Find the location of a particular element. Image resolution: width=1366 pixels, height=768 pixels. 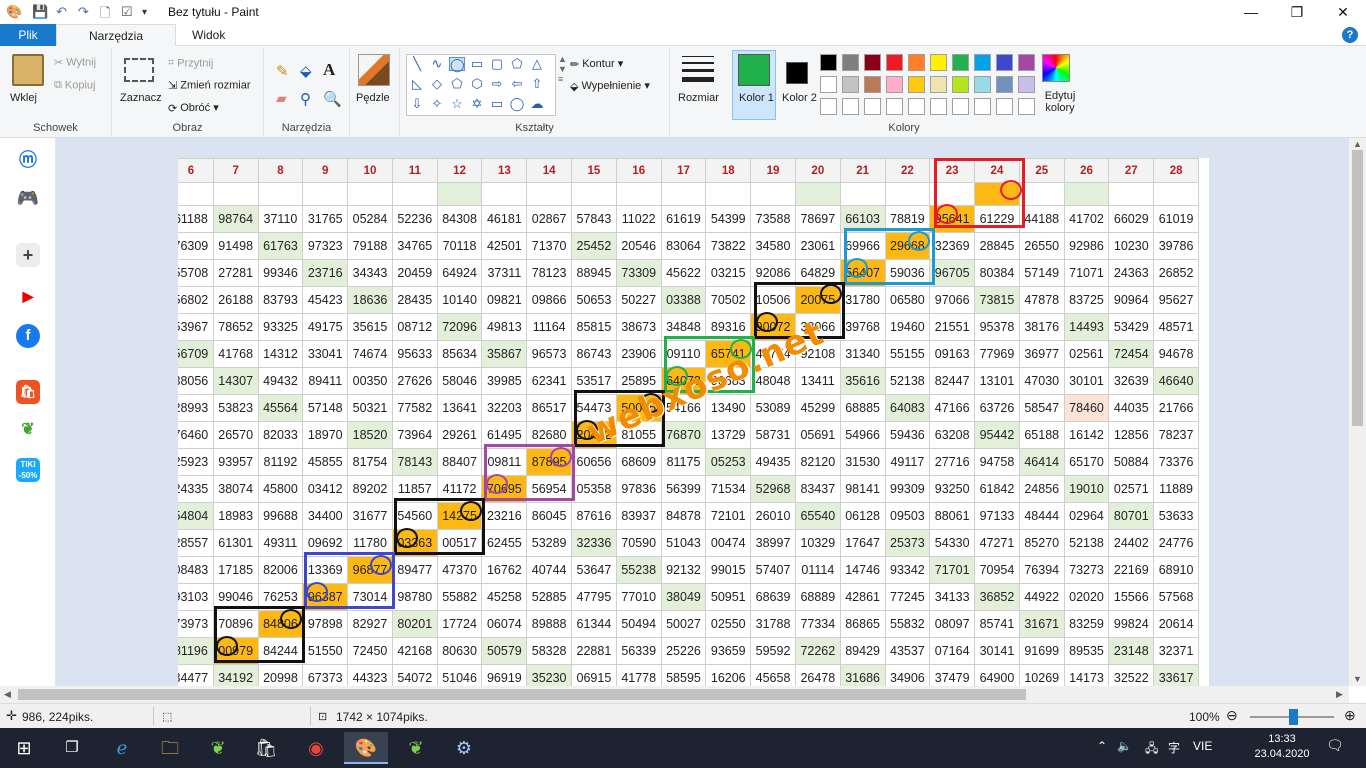

paint-app-icon: 🎨 is located at coordinates (14, 12).